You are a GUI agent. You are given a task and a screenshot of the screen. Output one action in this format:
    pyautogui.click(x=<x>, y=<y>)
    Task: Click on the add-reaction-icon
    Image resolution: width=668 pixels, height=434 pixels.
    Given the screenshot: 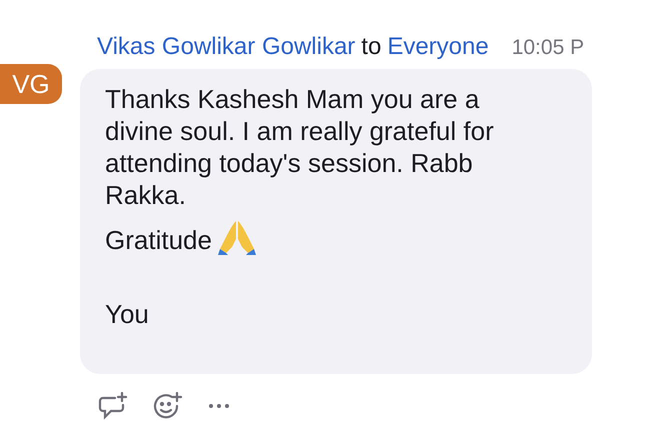 What is the action you would take?
    pyautogui.click(x=168, y=406)
    